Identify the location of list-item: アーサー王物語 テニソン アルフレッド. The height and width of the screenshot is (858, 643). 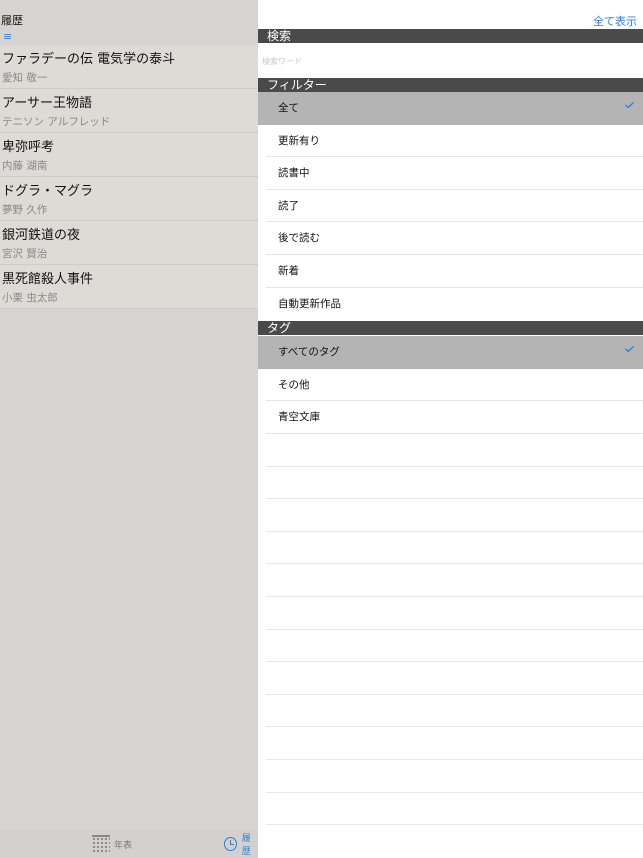
(129, 111).